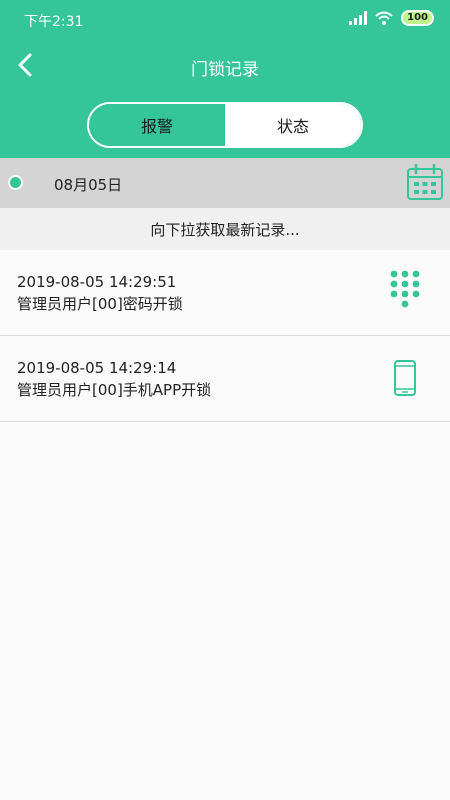  Describe the element at coordinates (225, 183) in the screenshot. I see `date-bar: 08月05日` at that location.